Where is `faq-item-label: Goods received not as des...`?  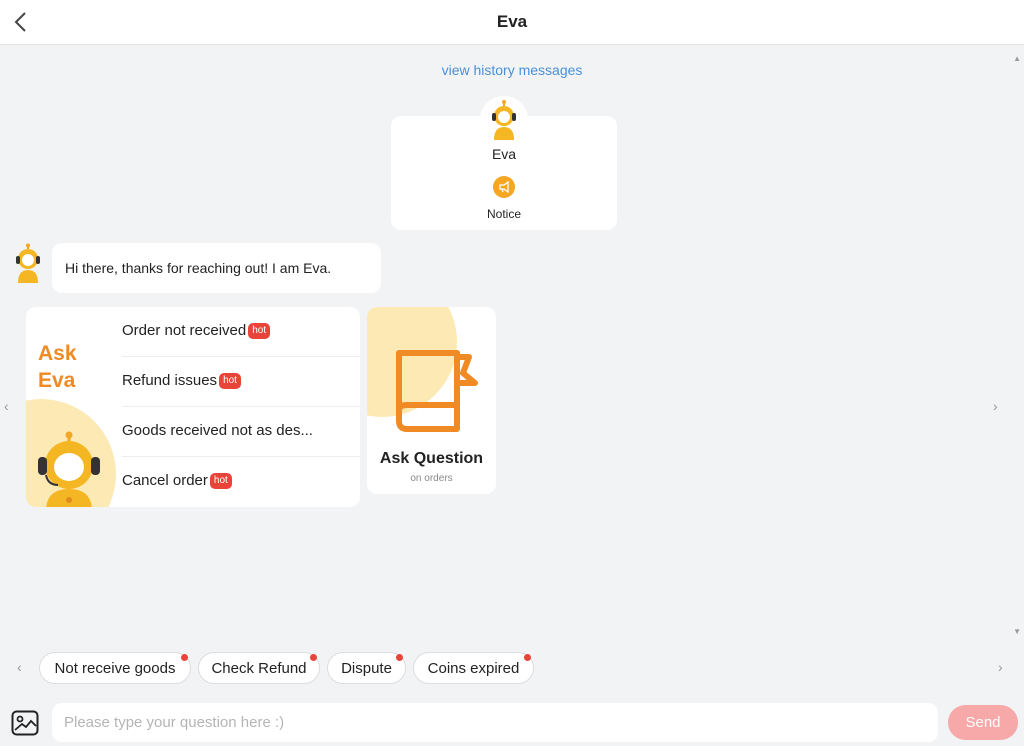
faq-item-label: Goods received not as des... is located at coordinates (217, 430).